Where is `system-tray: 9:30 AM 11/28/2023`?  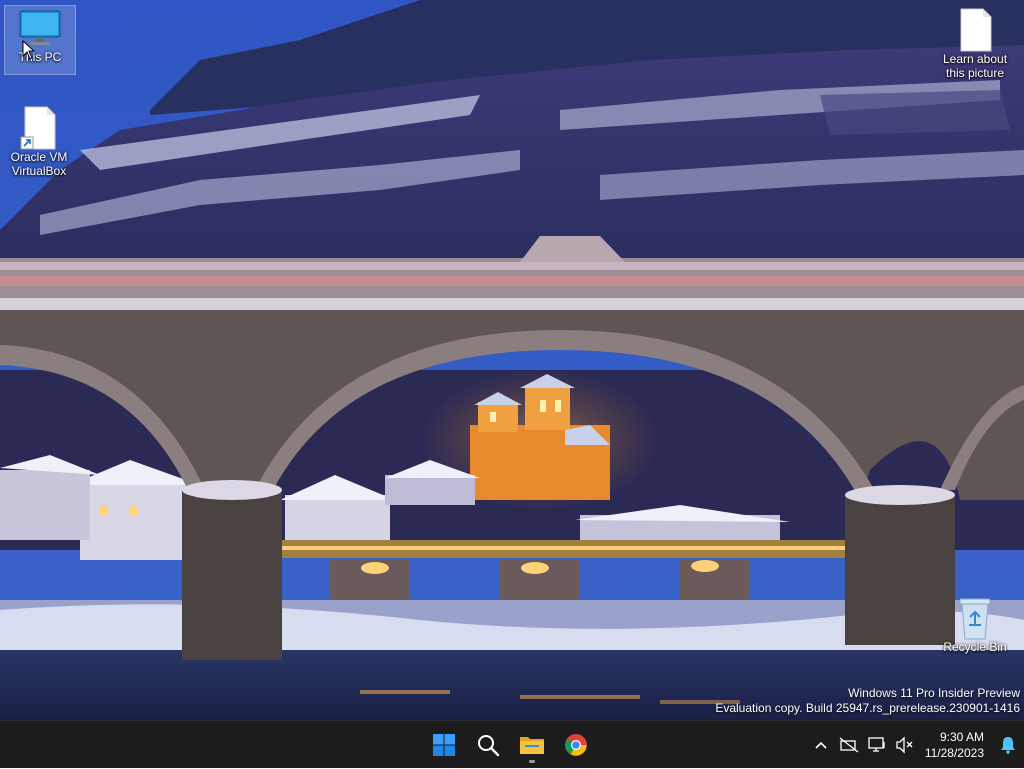 system-tray: 9:30 AM 11/28/2023 is located at coordinates (915, 745).